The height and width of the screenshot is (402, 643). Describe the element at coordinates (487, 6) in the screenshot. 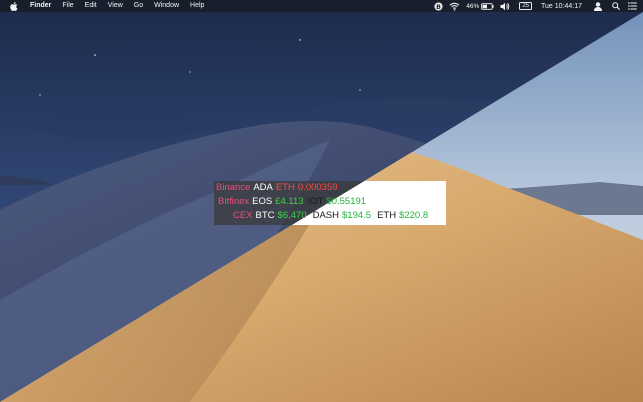

I see `battery-icon` at that location.